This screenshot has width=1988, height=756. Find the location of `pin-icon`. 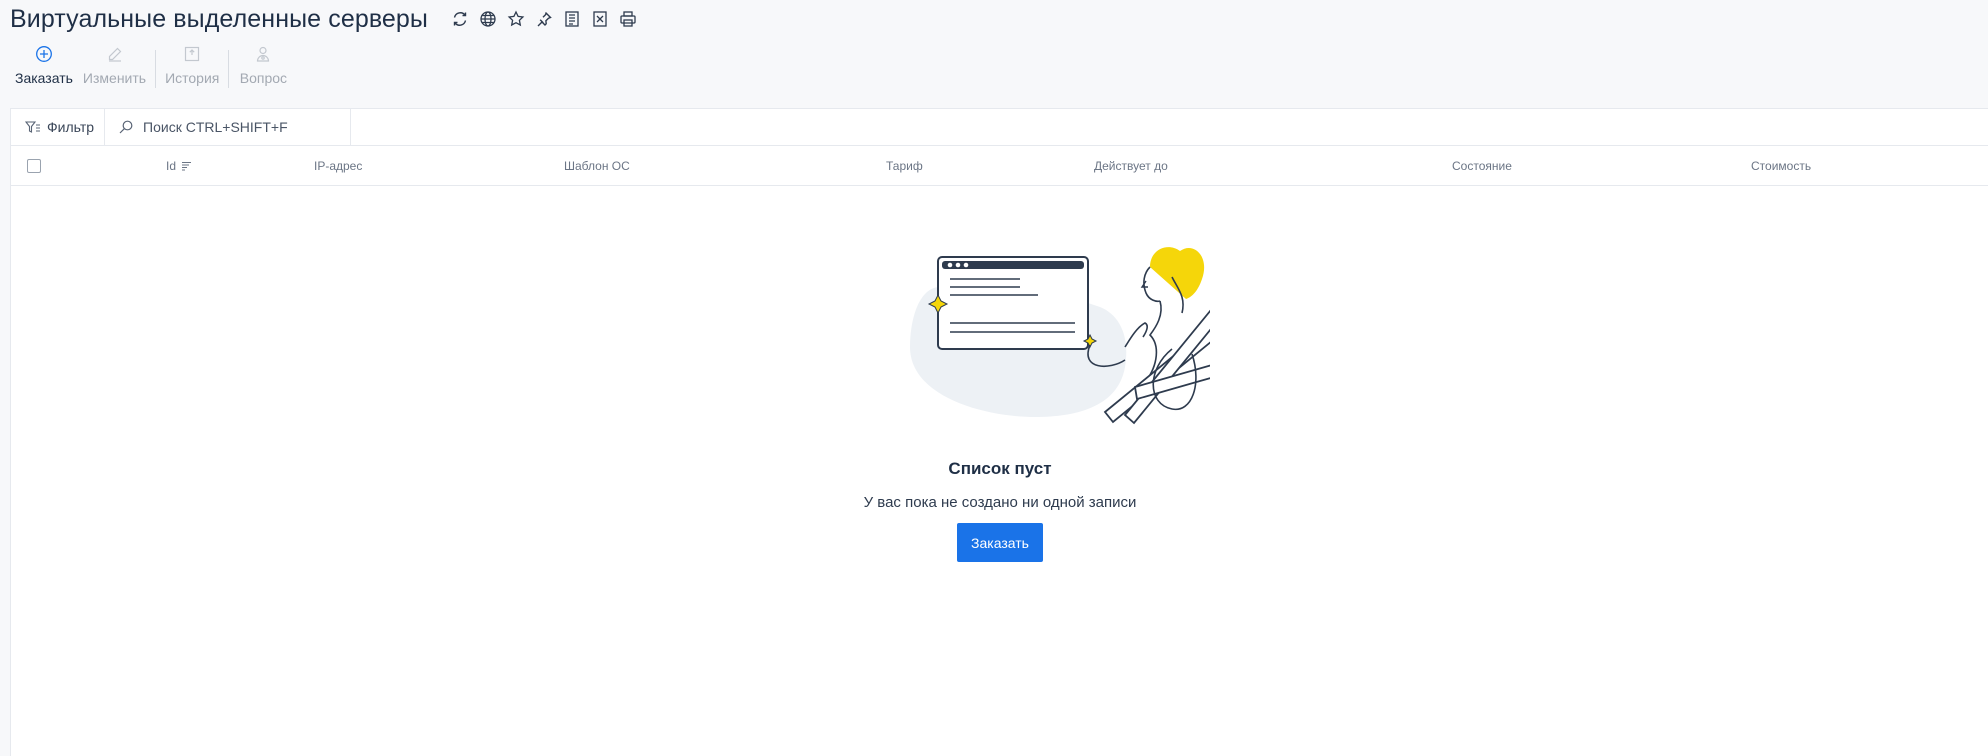

pin-icon is located at coordinates (543, 19).